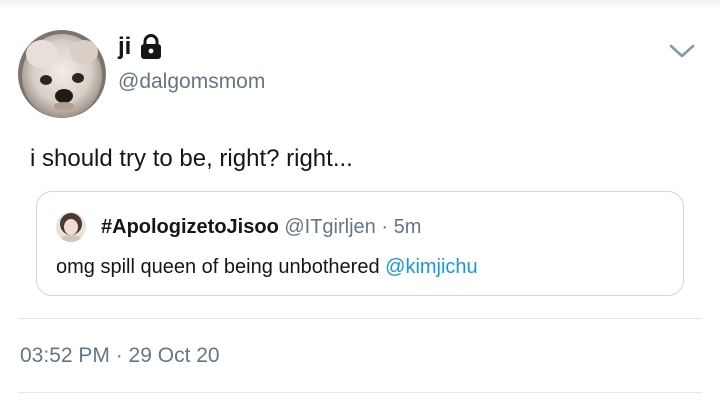 The image size is (720, 402). Describe the element at coordinates (682, 51) in the screenshot. I see `chevron-down-icon` at that location.